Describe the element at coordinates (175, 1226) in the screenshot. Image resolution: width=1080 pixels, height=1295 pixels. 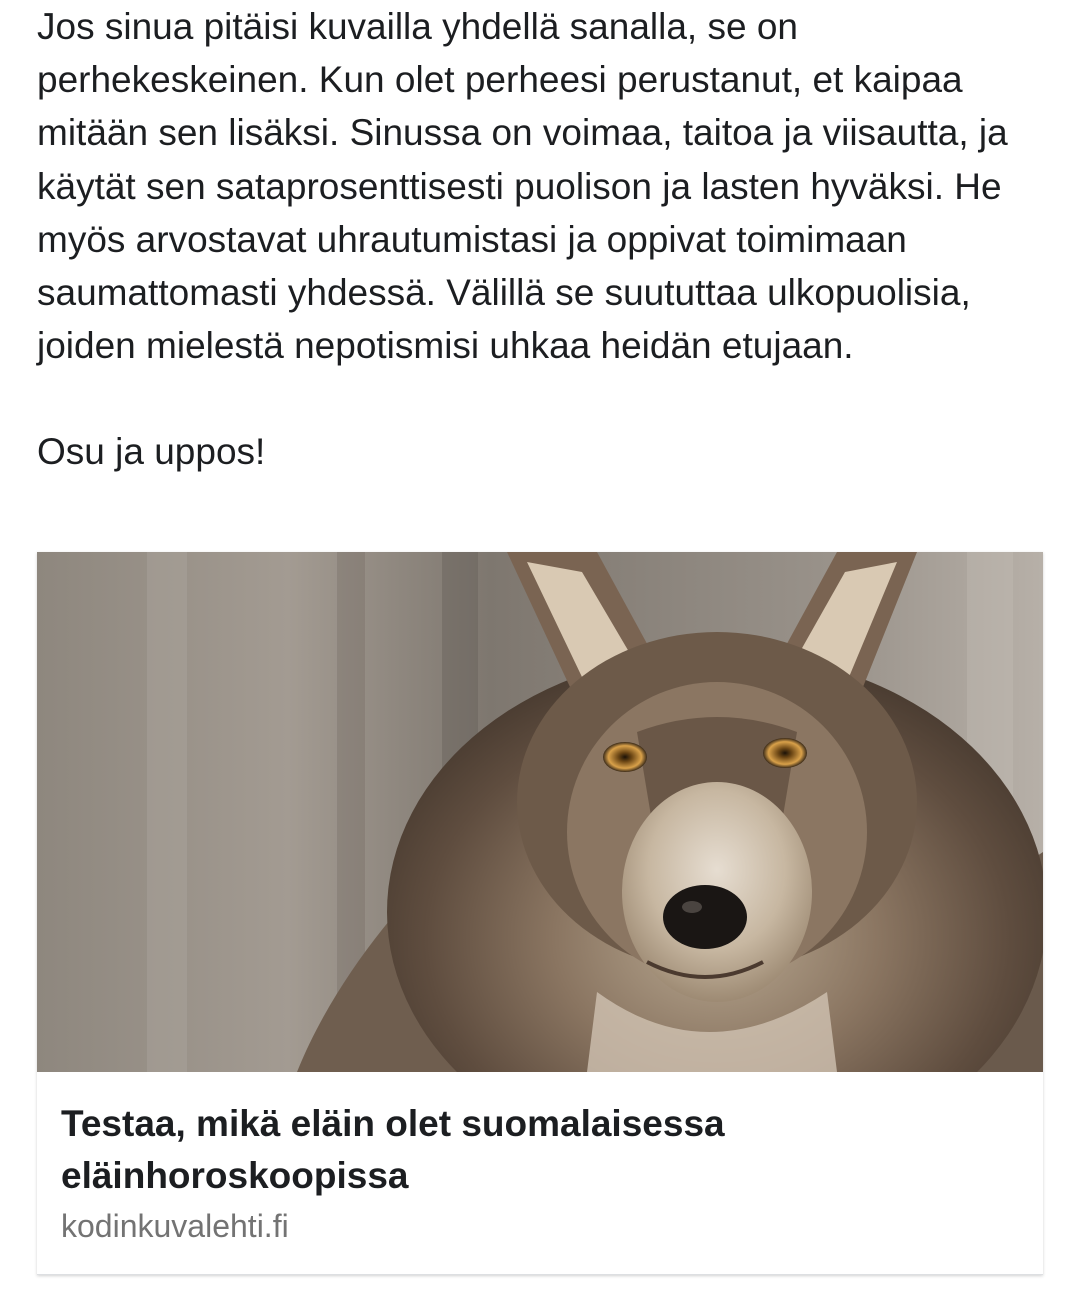
I see `link-preview-domain: kodinkuvalehti.fi` at that location.